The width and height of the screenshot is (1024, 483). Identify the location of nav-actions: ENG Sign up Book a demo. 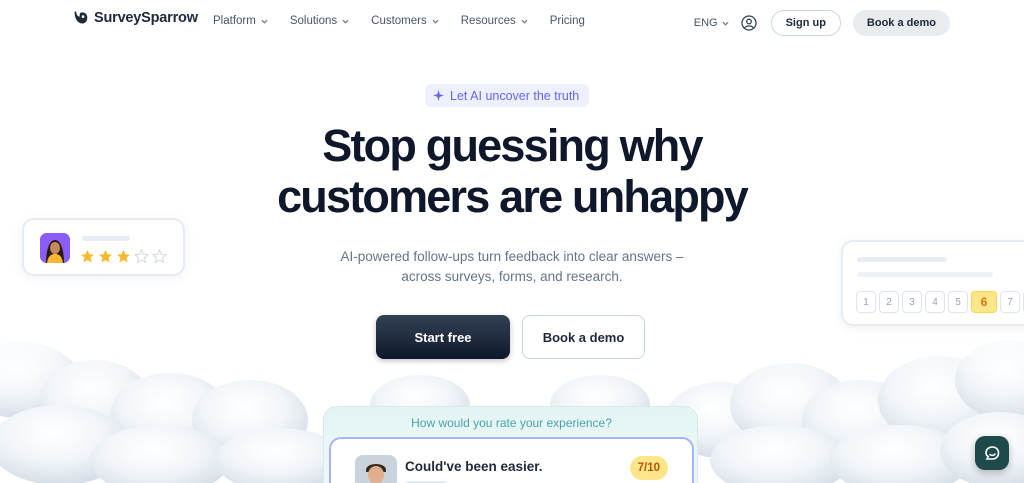
(822, 23).